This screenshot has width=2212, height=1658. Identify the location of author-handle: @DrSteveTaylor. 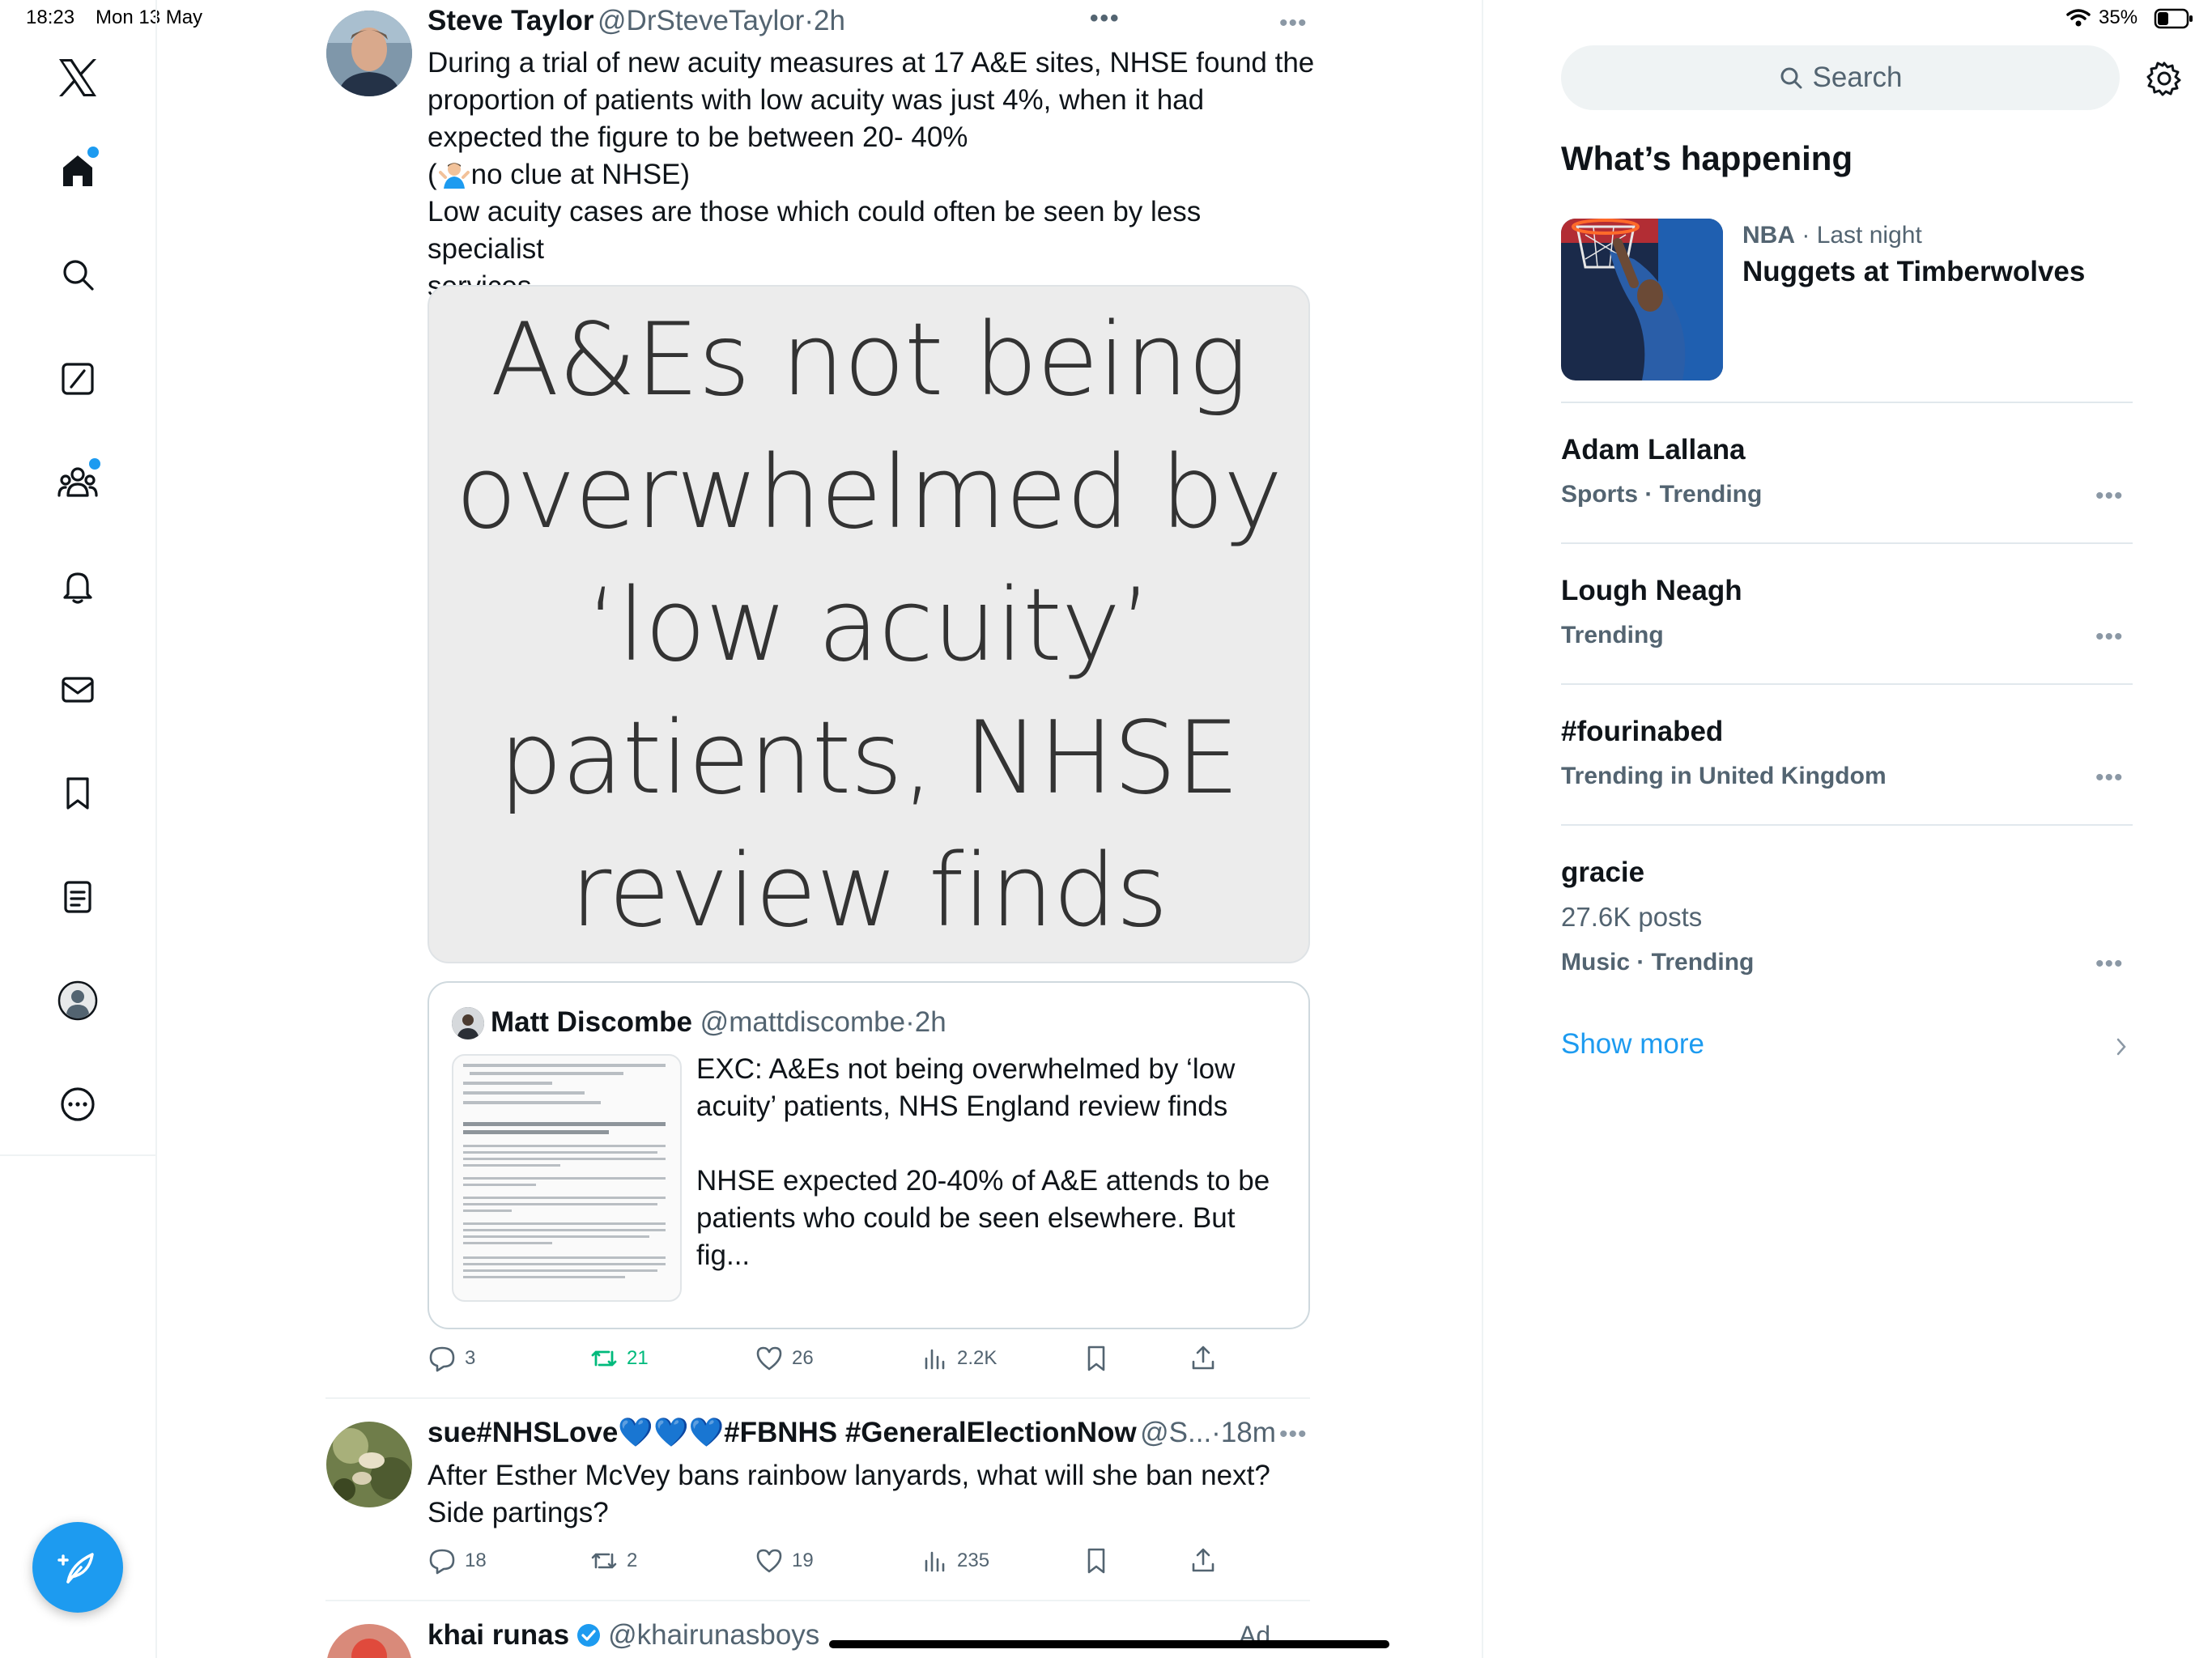
(701, 20).